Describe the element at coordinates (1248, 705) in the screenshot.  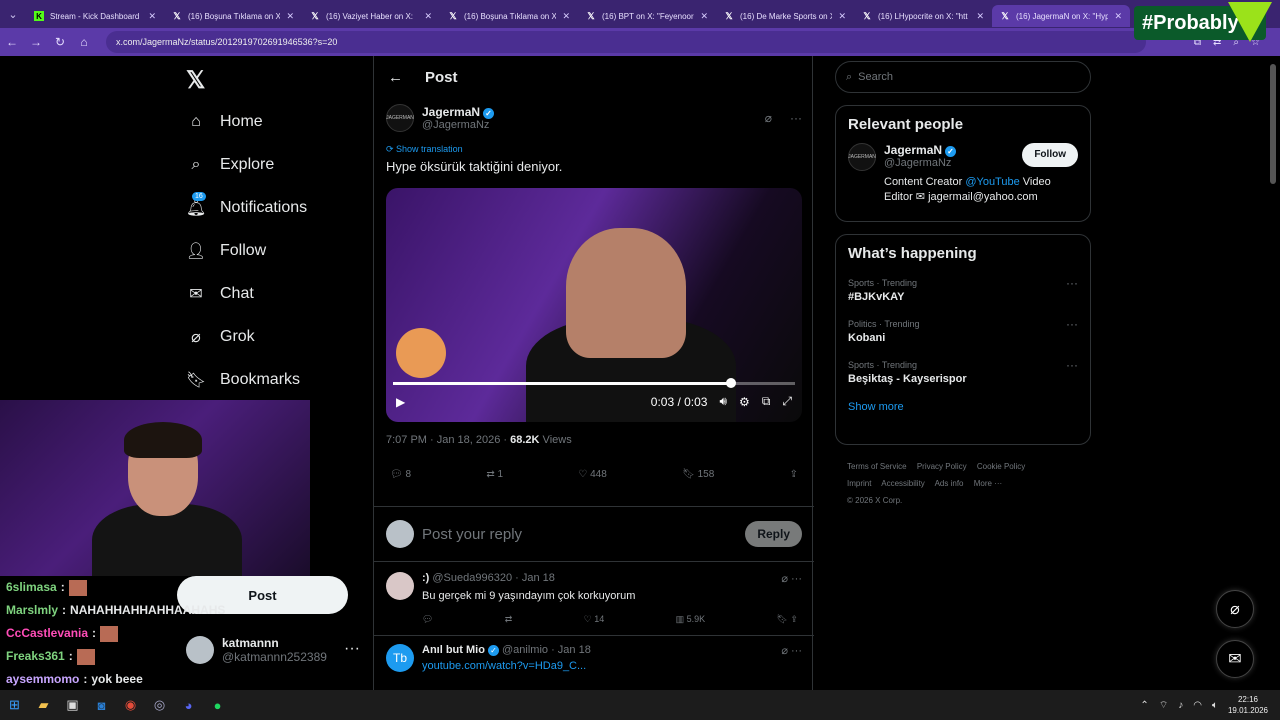
I see `system-clock: 22:16 19.01.2026` at that location.